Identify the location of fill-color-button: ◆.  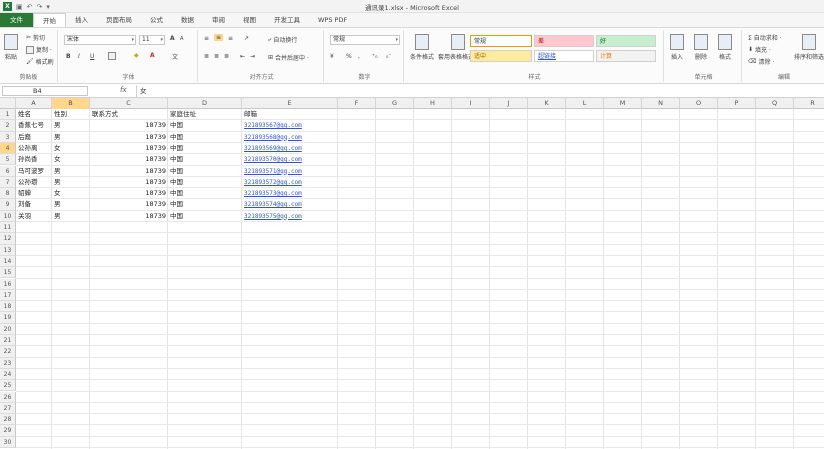
(136, 55).